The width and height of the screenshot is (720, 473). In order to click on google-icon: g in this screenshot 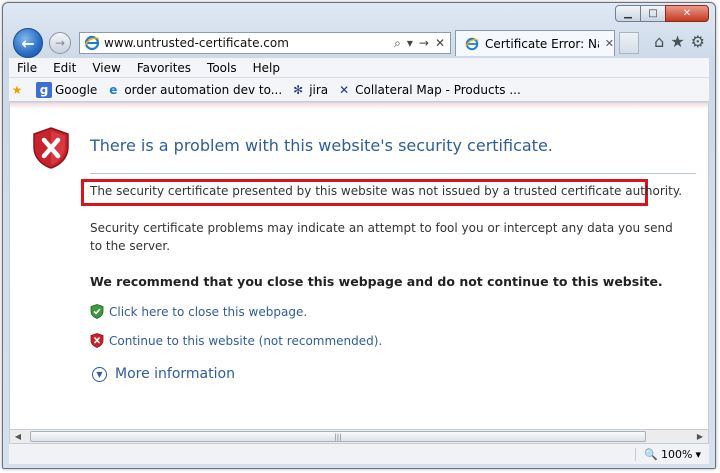, I will do `click(44, 89)`.